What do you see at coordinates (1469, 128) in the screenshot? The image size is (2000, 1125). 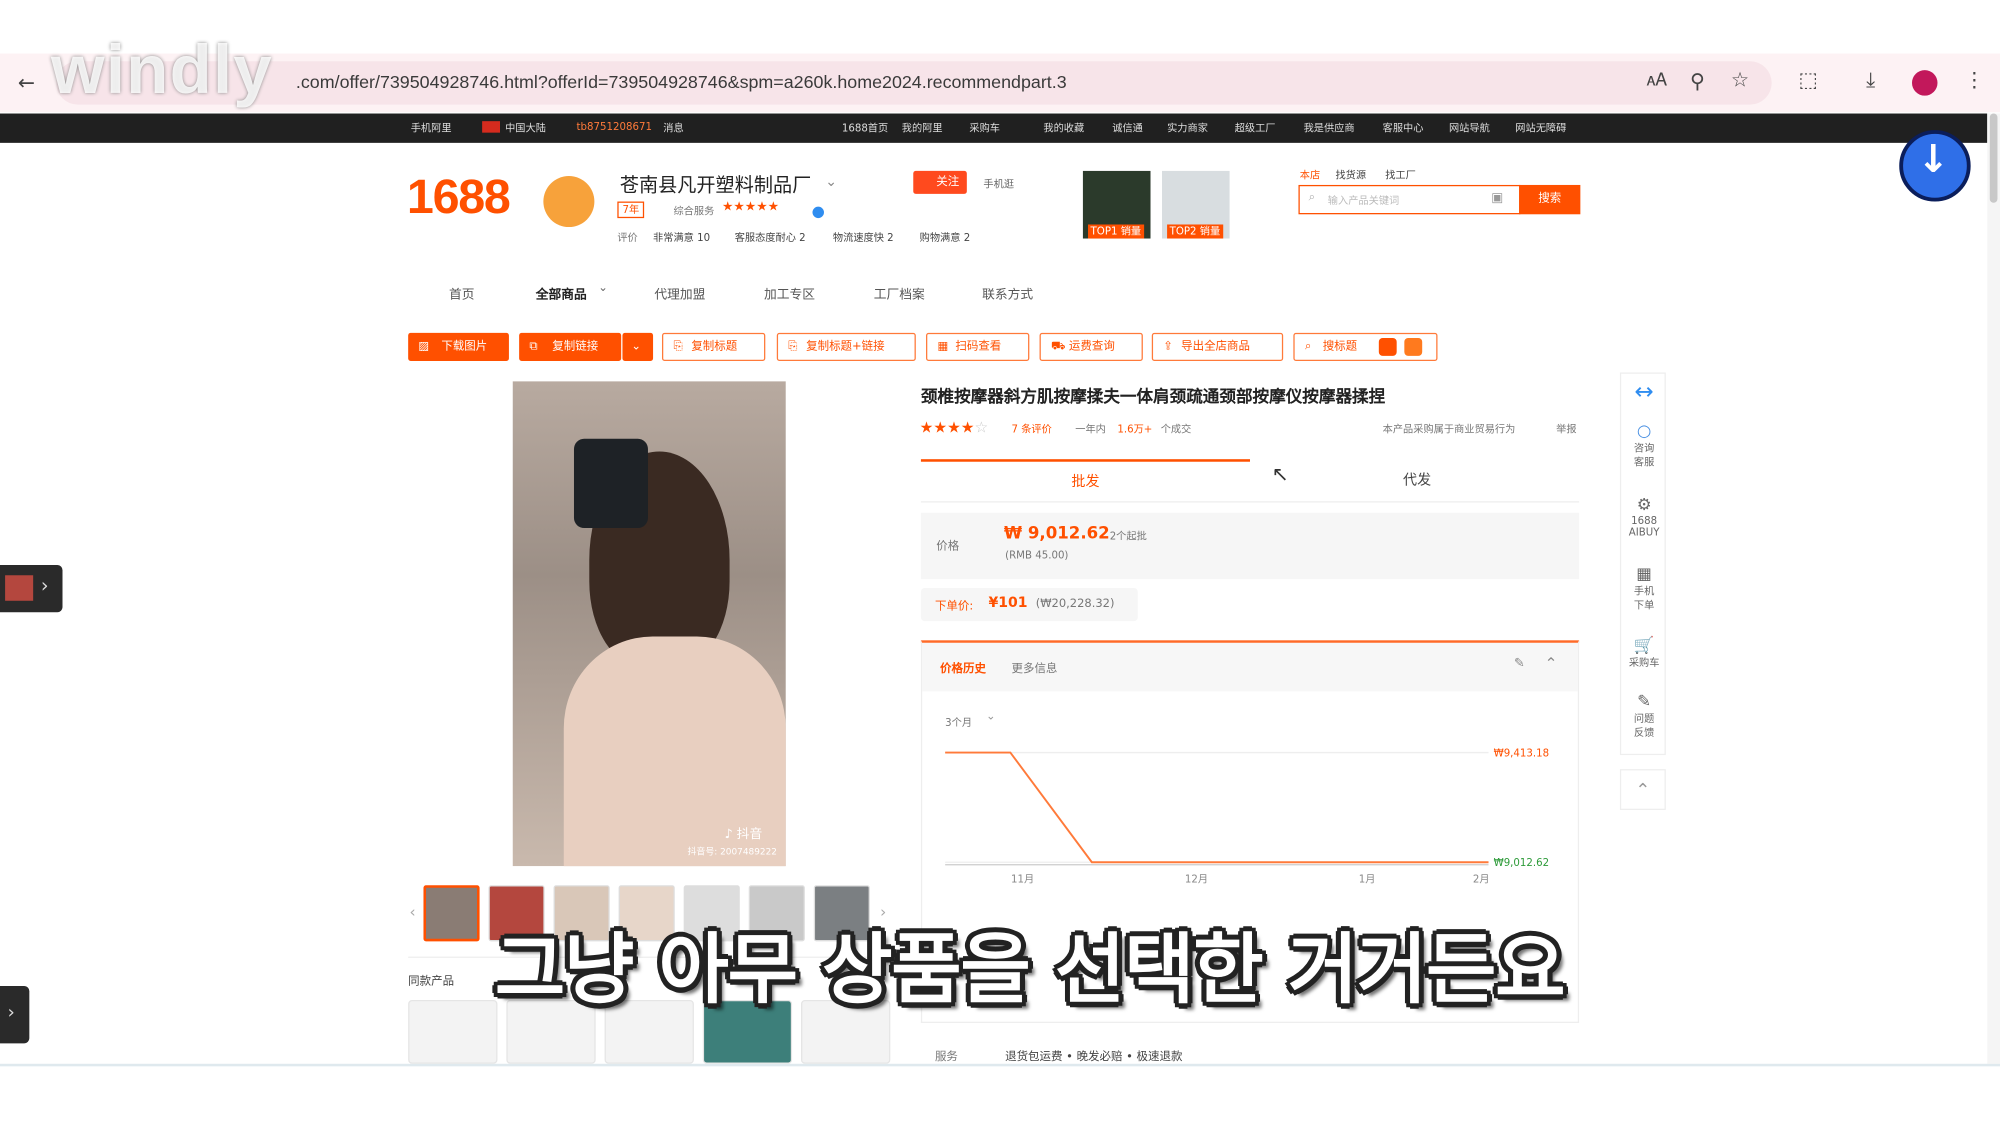 I see `nav-sitemap: 网站导航` at bounding box center [1469, 128].